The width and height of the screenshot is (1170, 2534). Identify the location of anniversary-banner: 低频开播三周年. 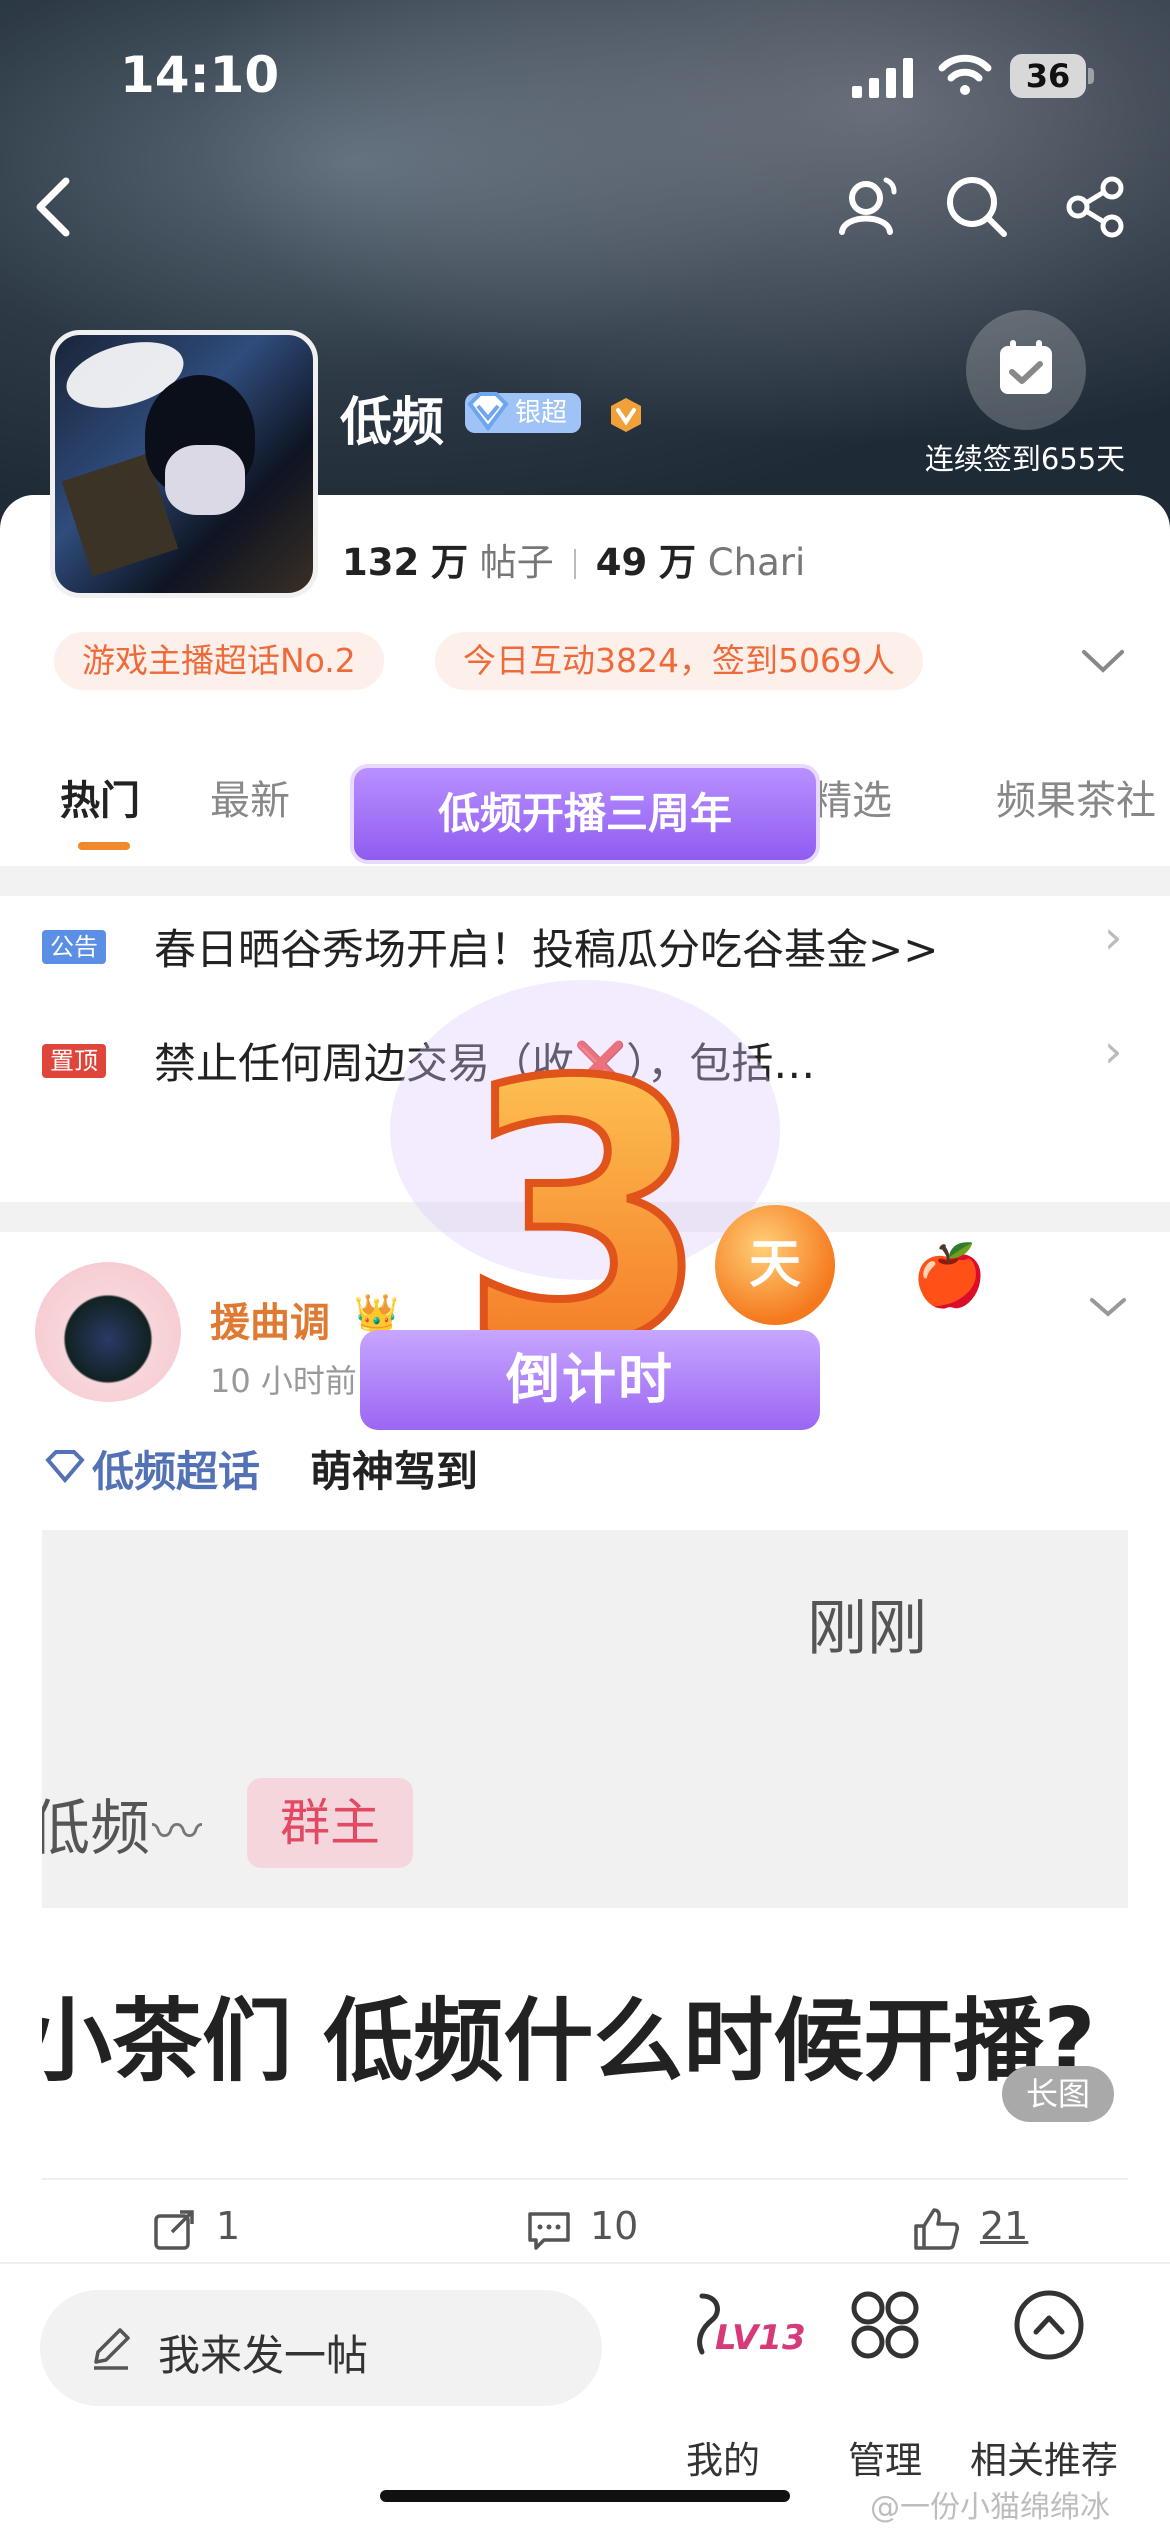
(585, 814).